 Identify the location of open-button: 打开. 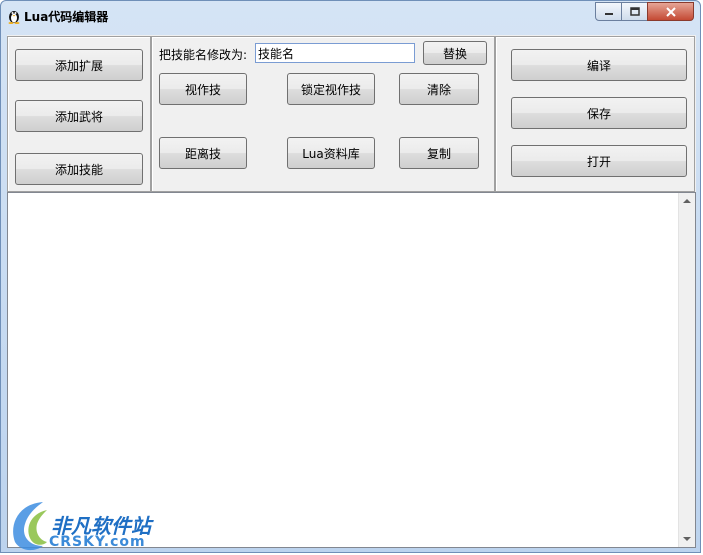
(599, 161).